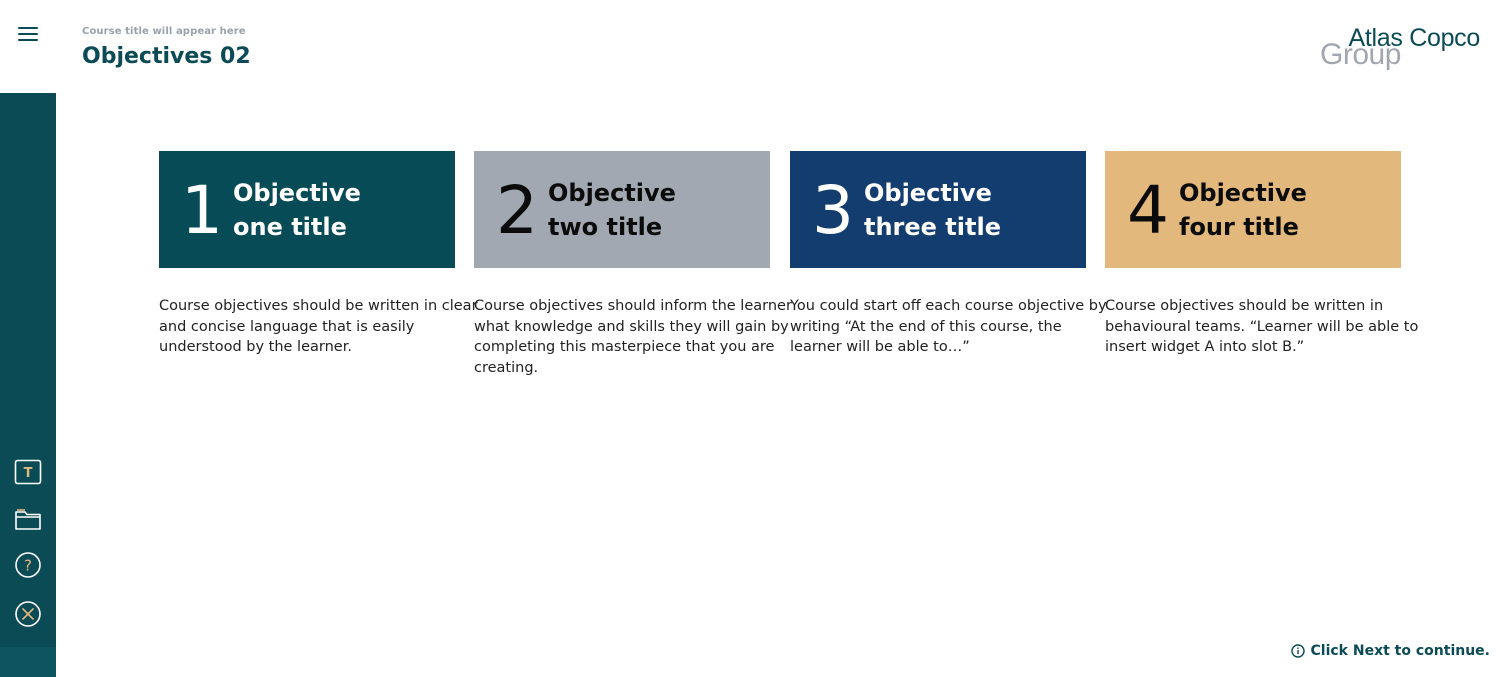 Image resolution: width=1500 pixels, height=677 pixels. I want to click on company-logo: Group Atlas Copco, so click(1400, 50).